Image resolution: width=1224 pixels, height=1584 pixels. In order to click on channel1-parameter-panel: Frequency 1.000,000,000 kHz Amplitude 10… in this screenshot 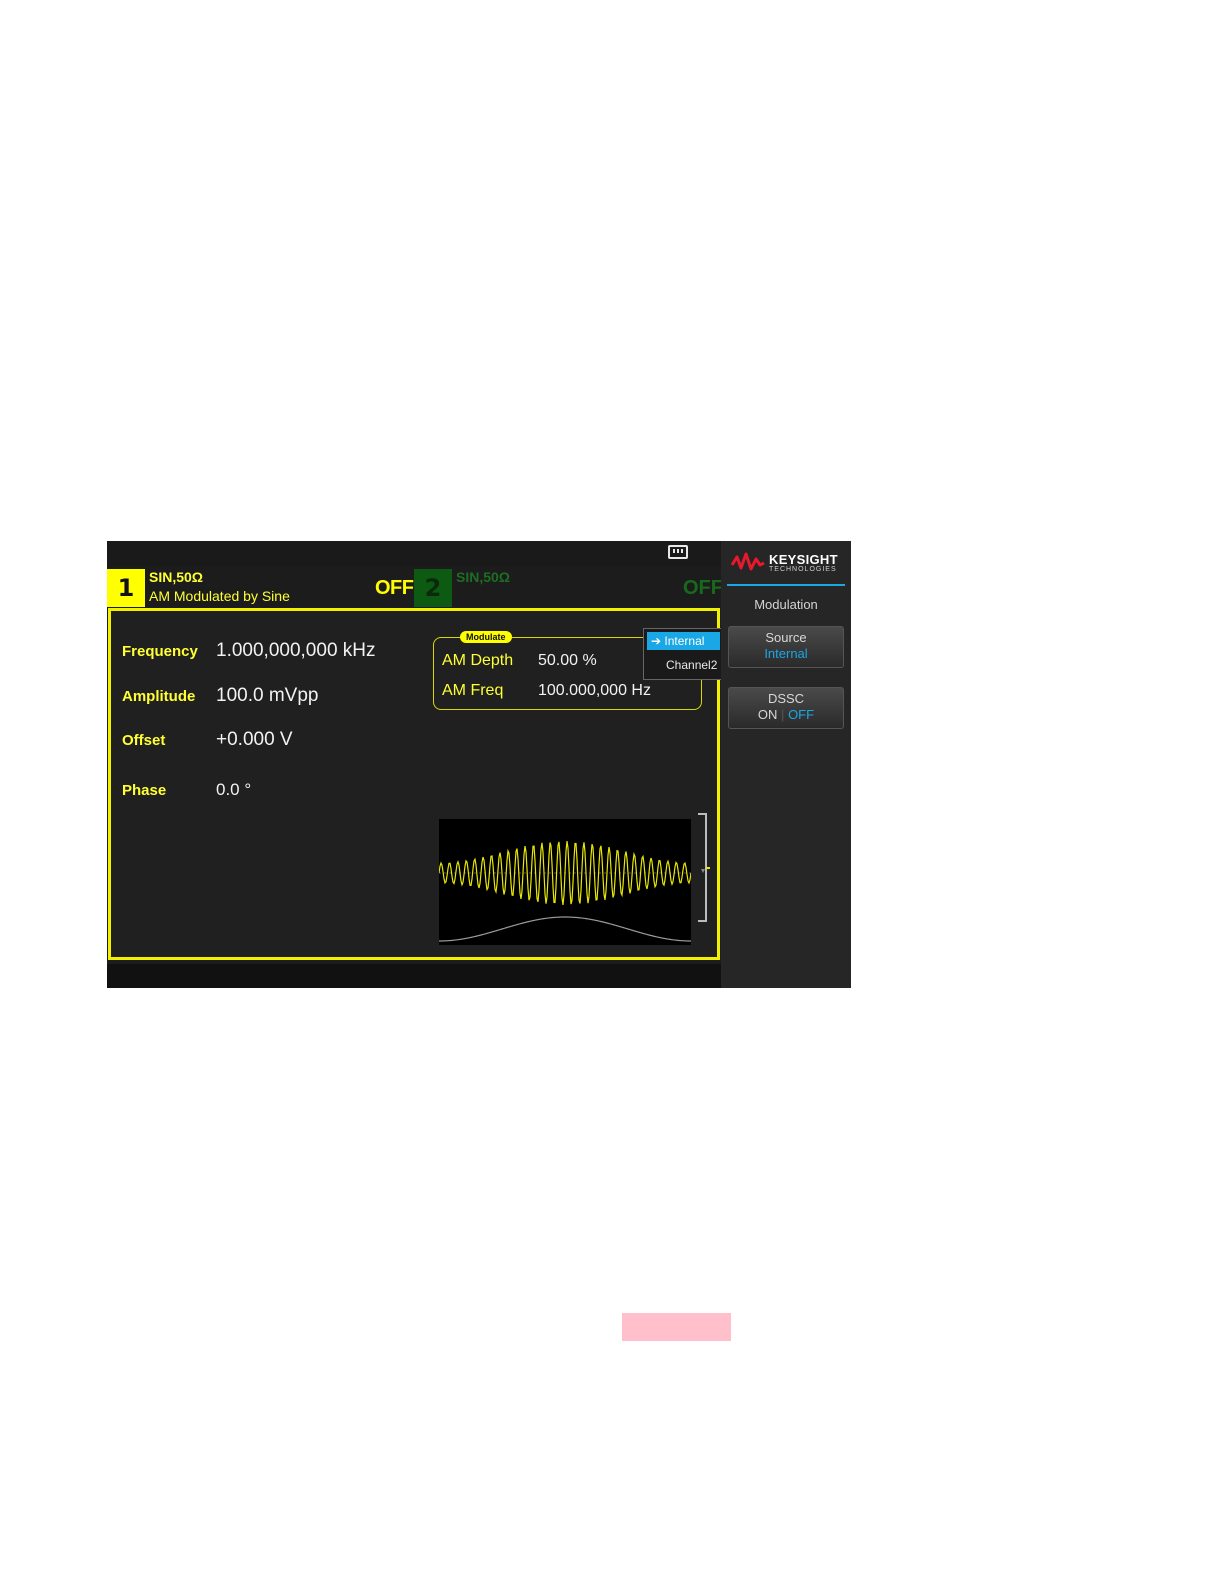, I will do `click(415, 784)`.